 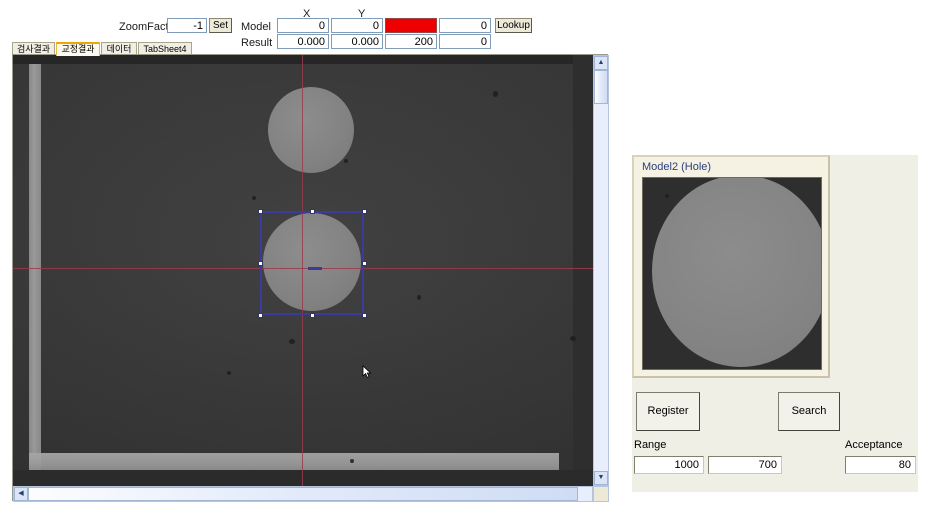 What do you see at coordinates (513, 25) in the screenshot?
I see `lookup-button: Lookup` at bounding box center [513, 25].